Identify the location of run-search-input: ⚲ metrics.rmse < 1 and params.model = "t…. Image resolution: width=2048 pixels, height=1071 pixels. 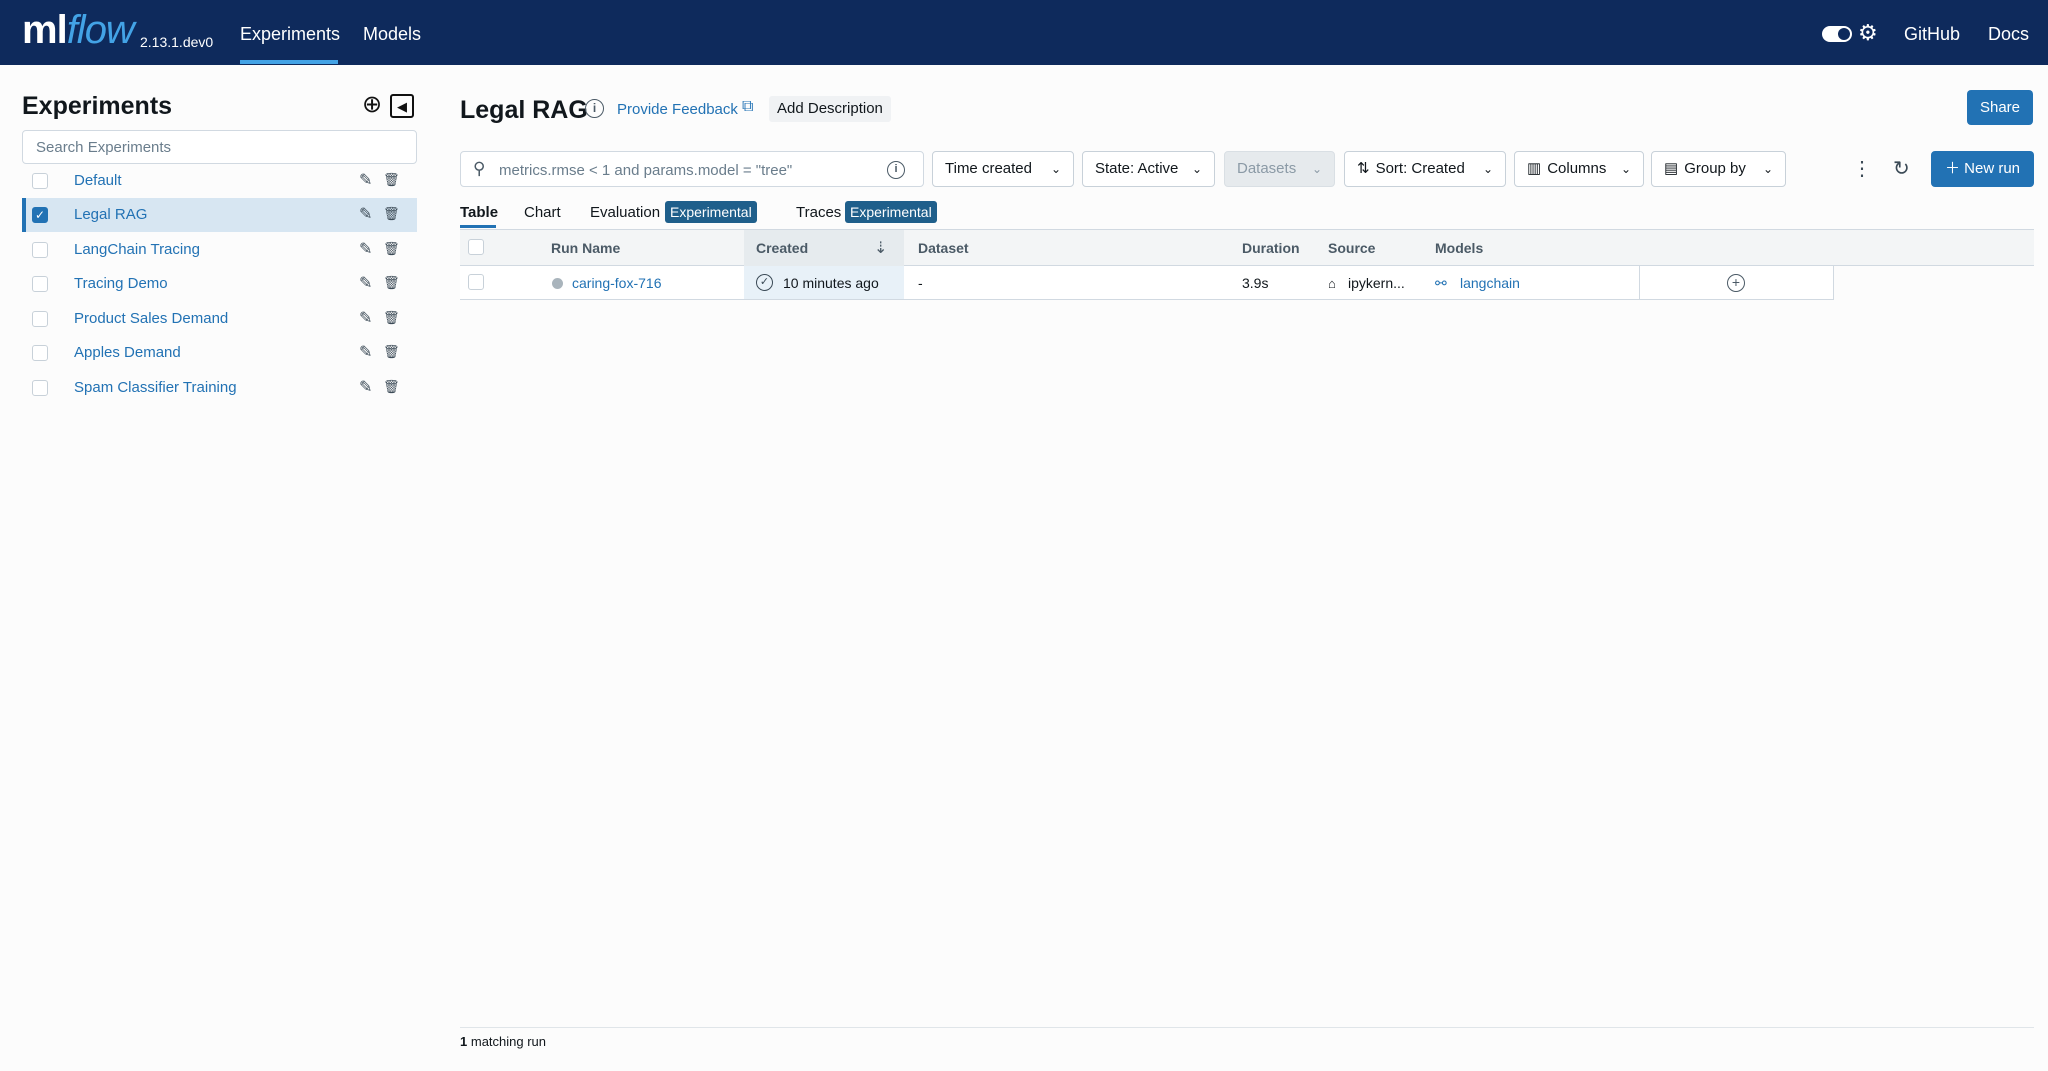
(692, 169).